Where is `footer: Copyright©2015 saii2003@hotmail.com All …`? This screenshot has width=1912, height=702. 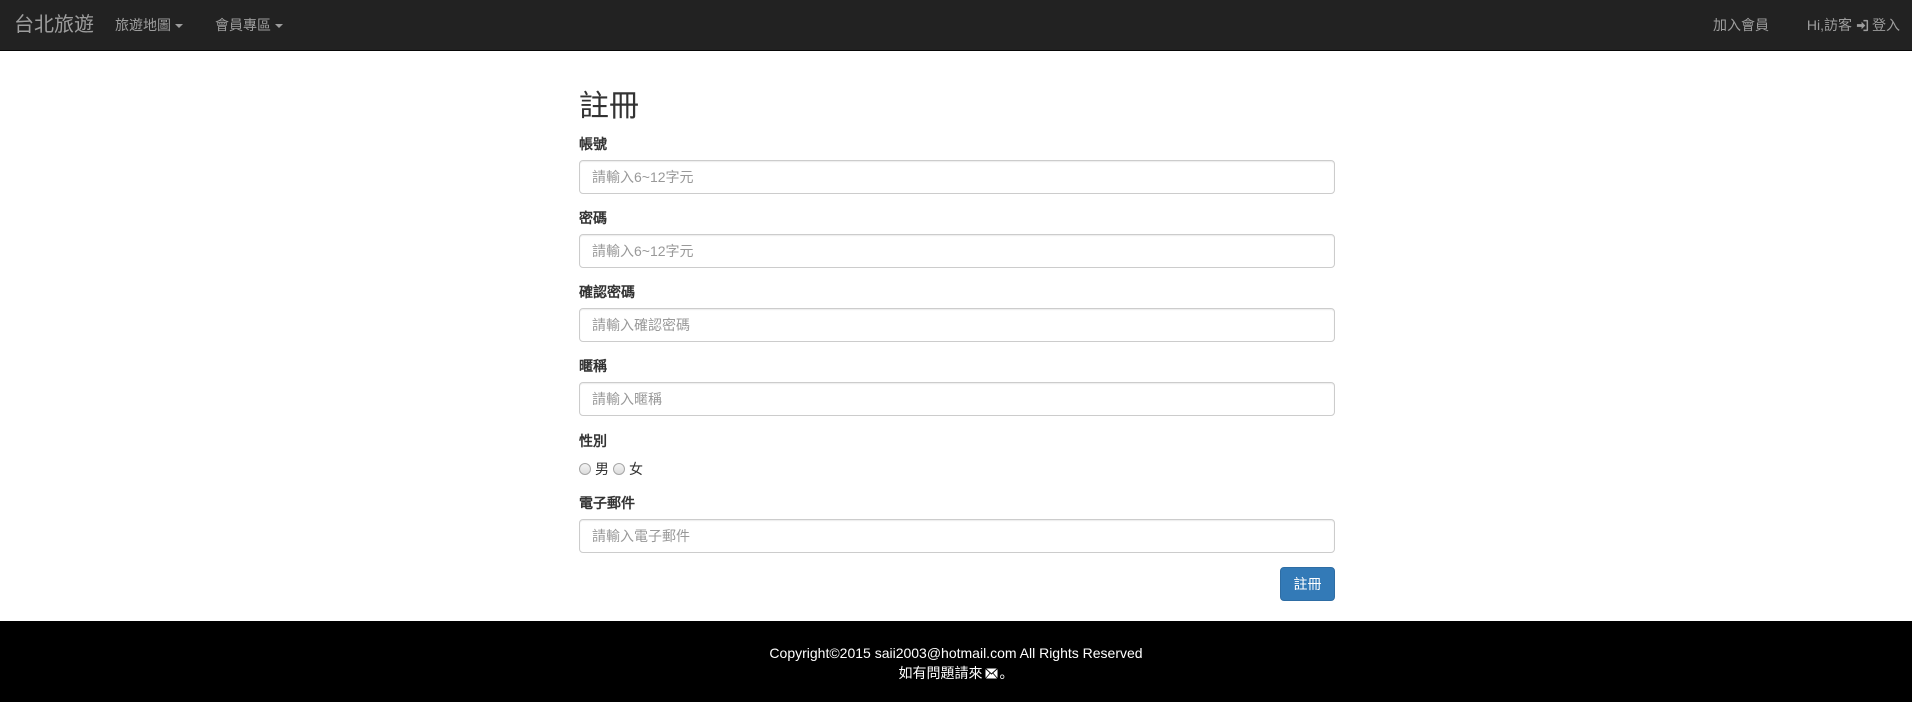 footer: Copyright©2015 saii2003@hotmail.com All … is located at coordinates (956, 661).